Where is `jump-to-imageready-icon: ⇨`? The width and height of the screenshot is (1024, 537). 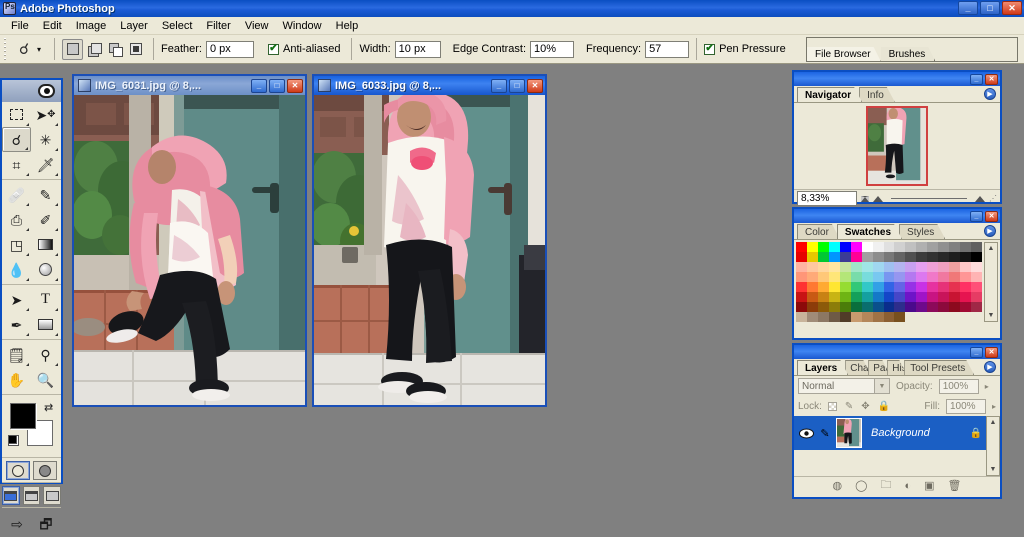
jump-to-imageready-icon: ⇨ is located at coordinates (17, 523).